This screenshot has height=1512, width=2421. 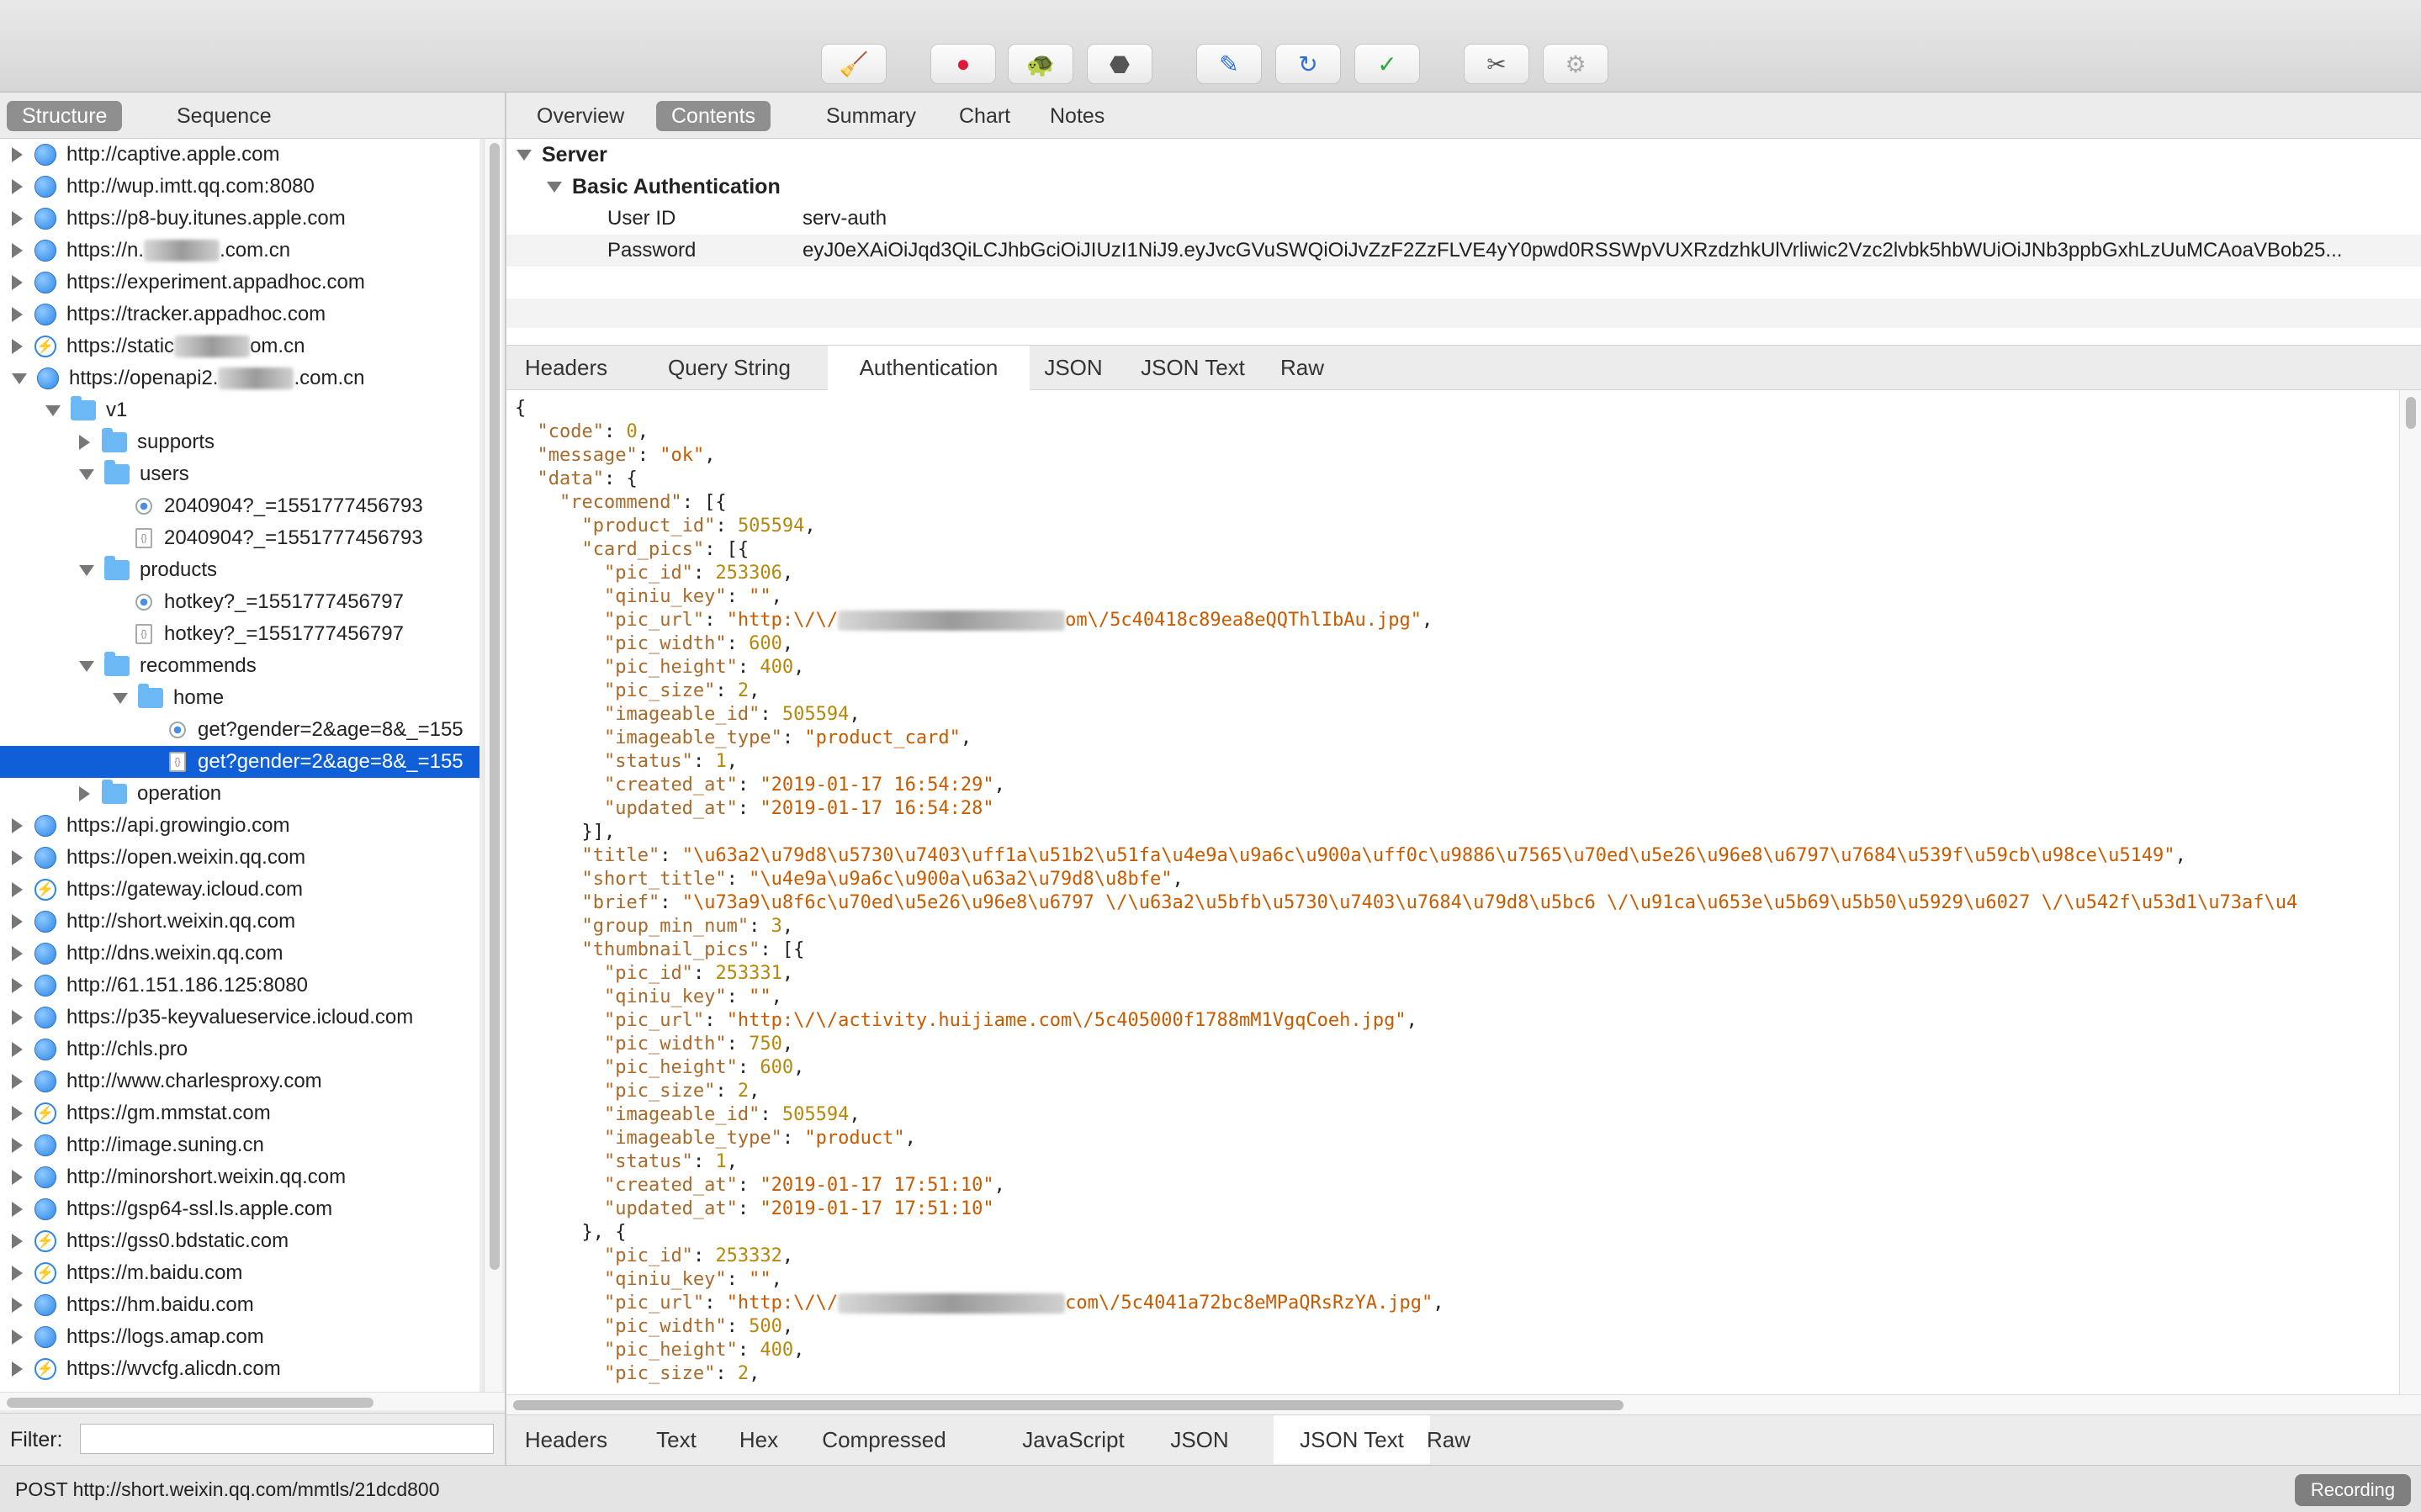 What do you see at coordinates (240, 570) in the screenshot?
I see `folder-row: products` at bounding box center [240, 570].